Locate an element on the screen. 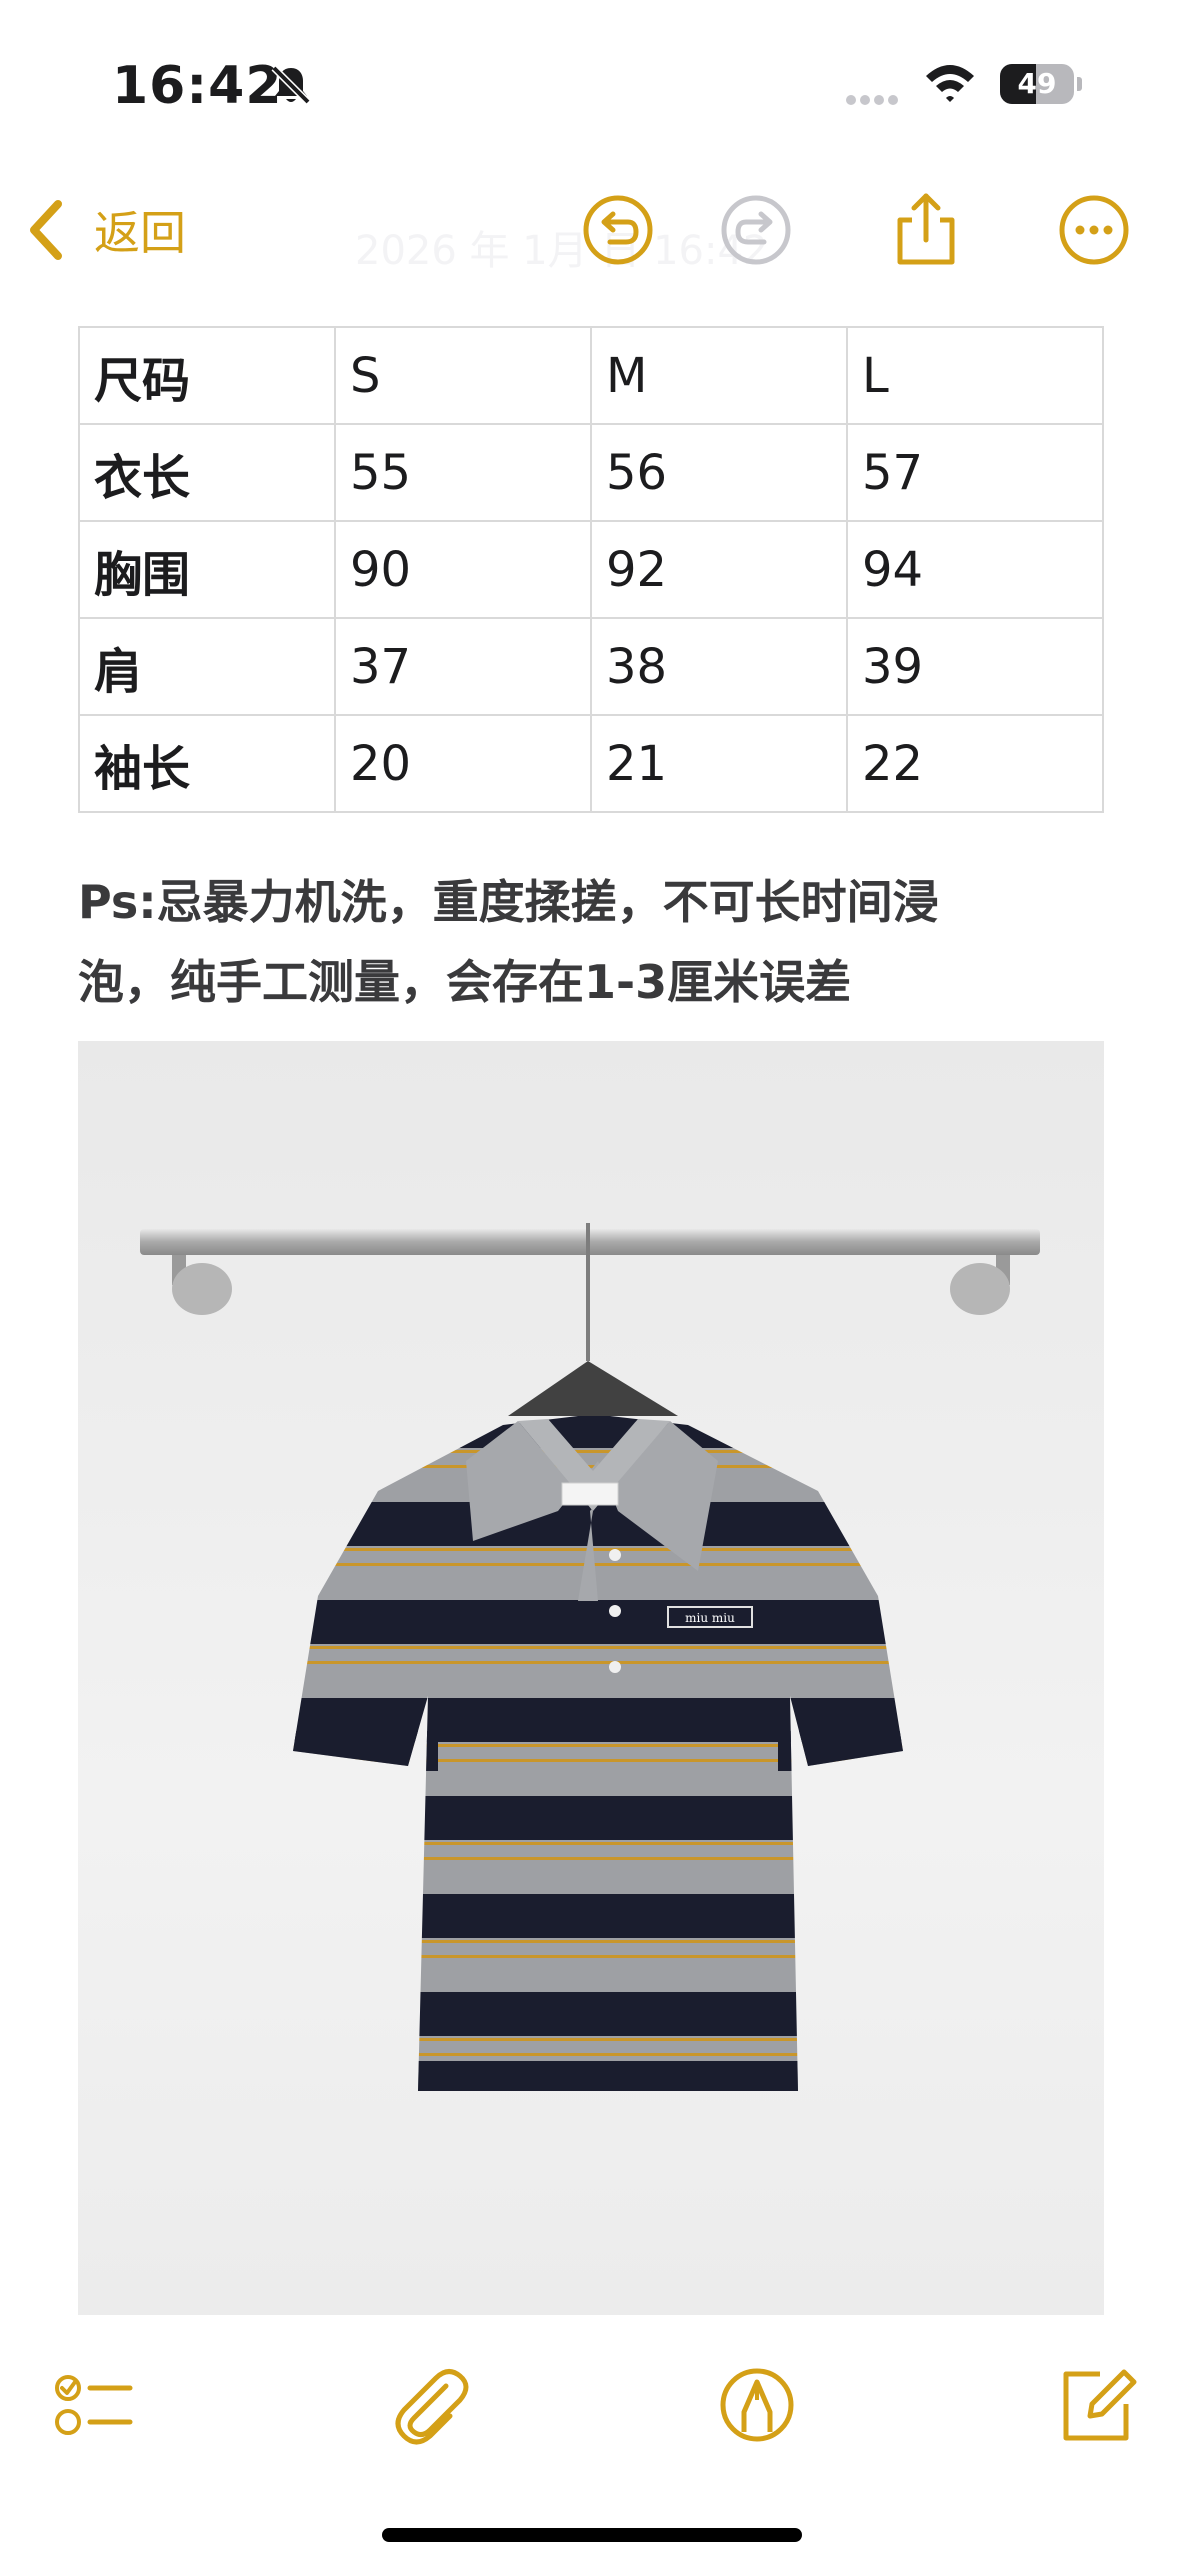 Image resolution: width=1179 pixels, height=2556 pixels. table-row: 袖长 20 21 22 is located at coordinates (591, 763).